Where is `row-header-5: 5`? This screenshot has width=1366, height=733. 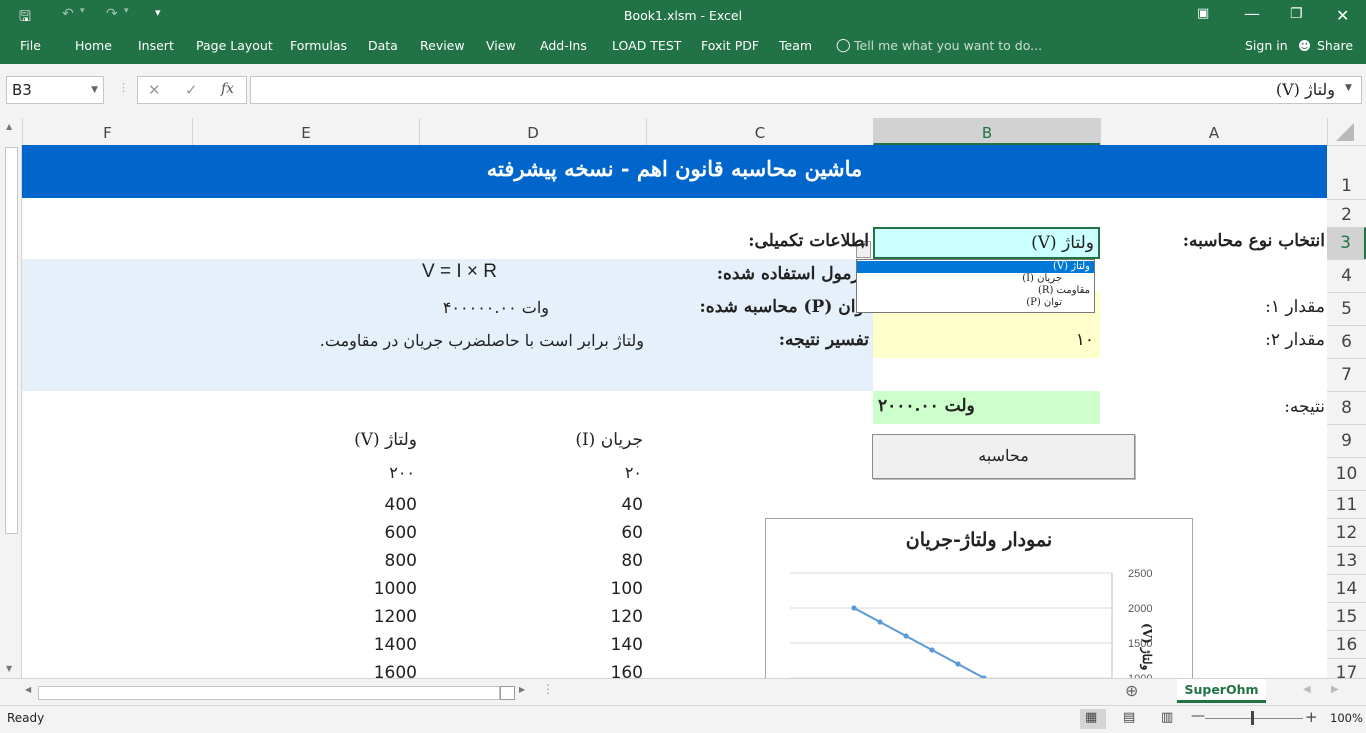 row-header-5: 5 is located at coordinates (1346, 308).